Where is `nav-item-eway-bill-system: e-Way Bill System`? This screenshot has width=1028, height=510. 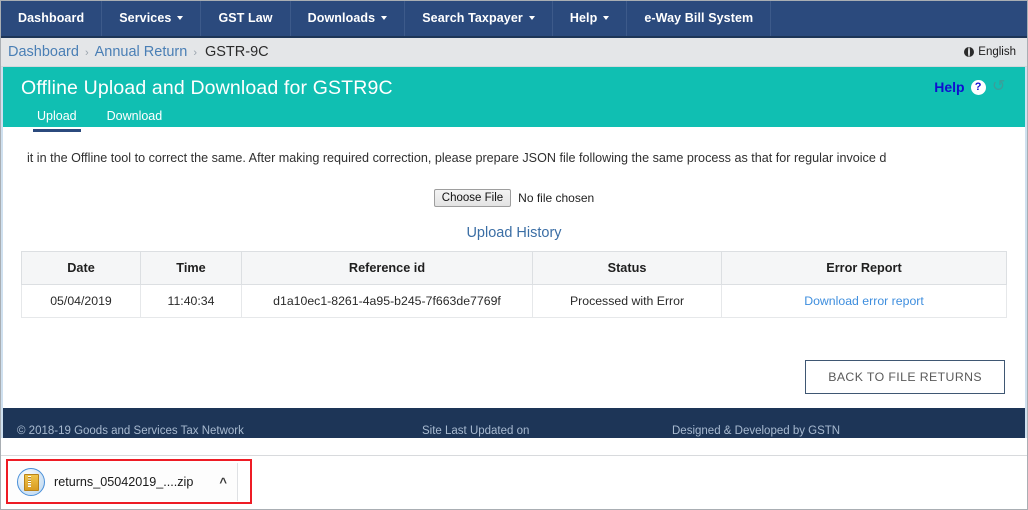
nav-item-eway-bill-system: e-Way Bill System is located at coordinates (699, 18).